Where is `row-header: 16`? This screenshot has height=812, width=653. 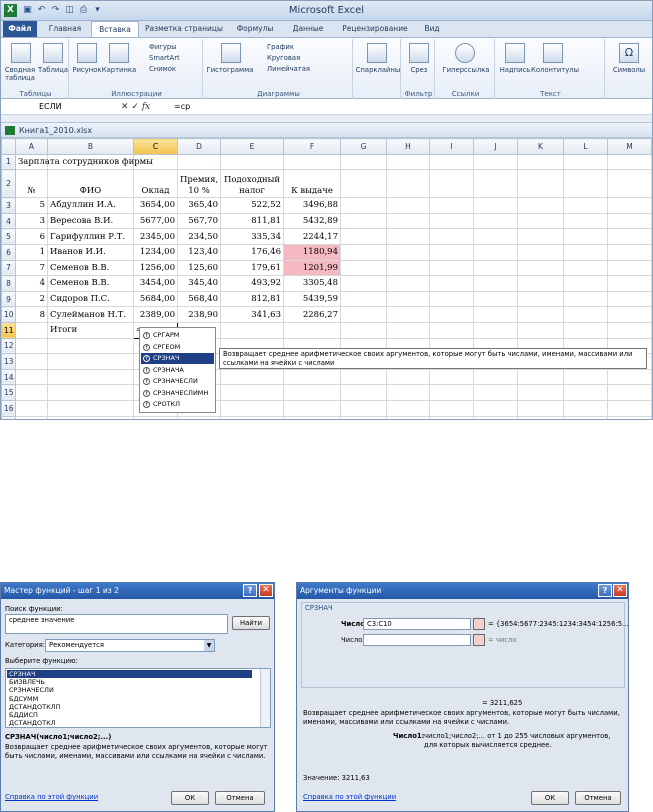
row-header: 16 is located at coordinates (8, 408).